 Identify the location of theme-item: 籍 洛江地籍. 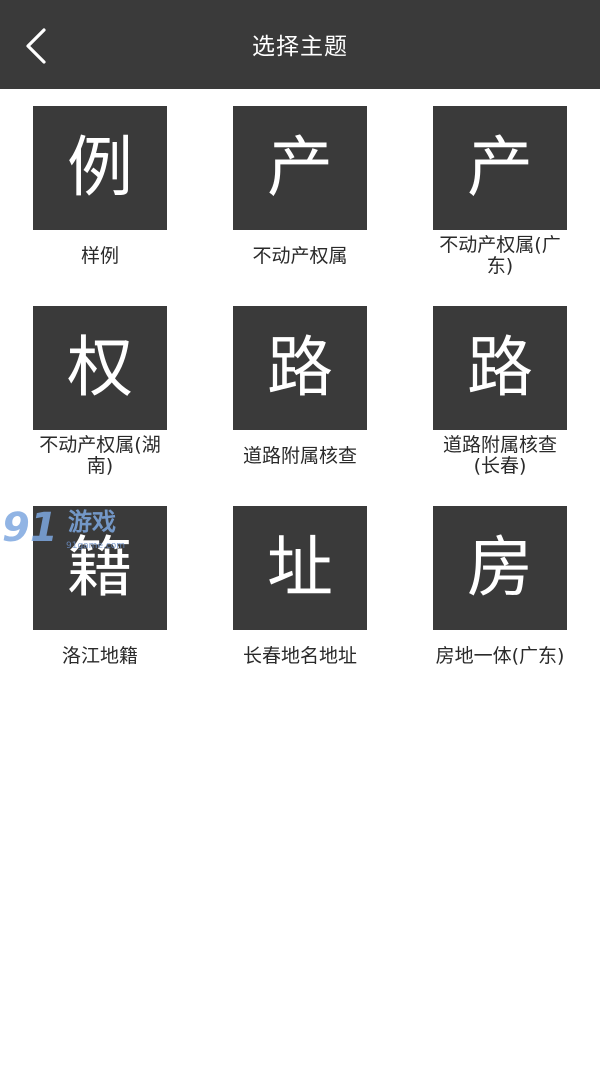
(100, 606).